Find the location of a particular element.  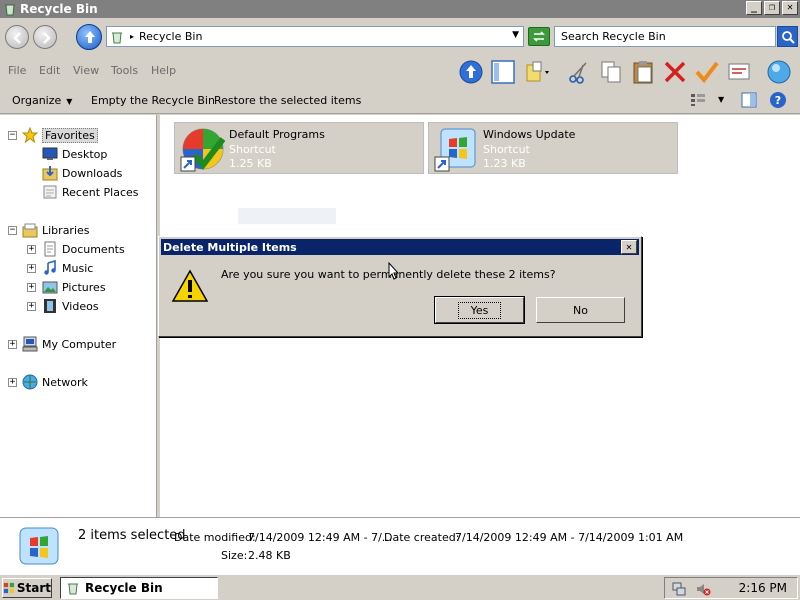

nav-label: Pictures is located at coordinates (84, 287).